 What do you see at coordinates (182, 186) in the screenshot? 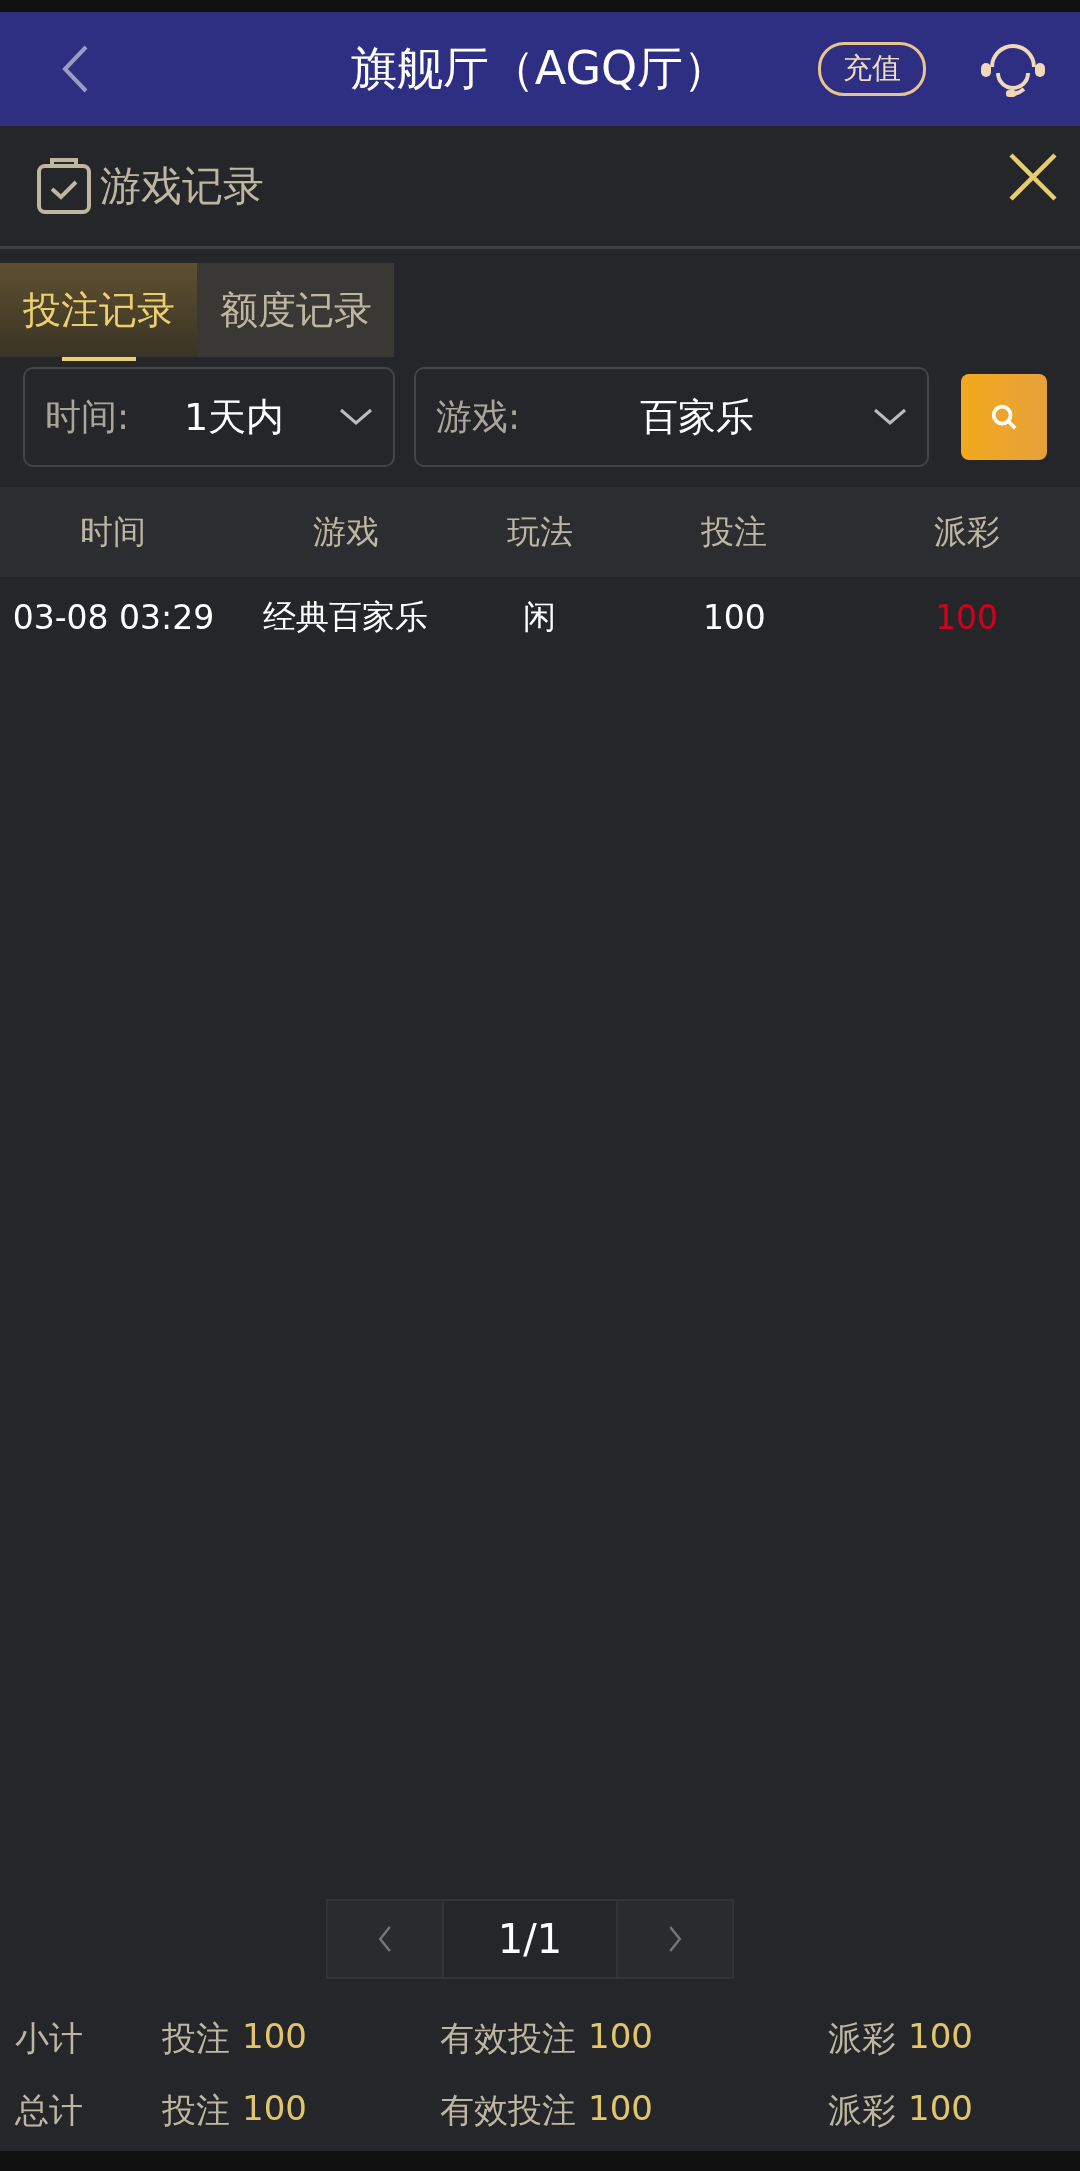
I see `panel-title: 游戏记录` at bounding box center [182, 186].